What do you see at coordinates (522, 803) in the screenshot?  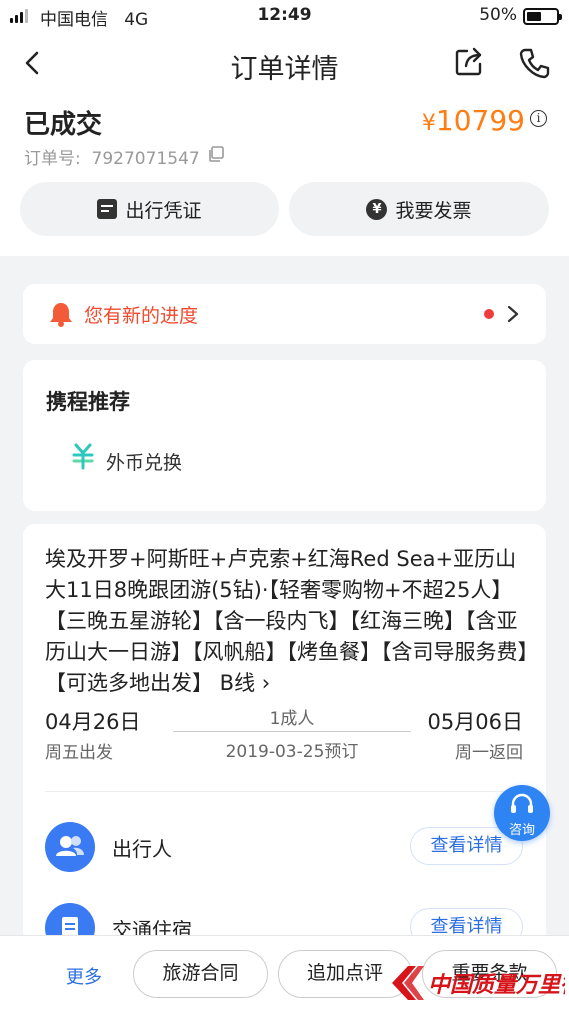 I see `headset-icon` at bounding box center [522, 803].